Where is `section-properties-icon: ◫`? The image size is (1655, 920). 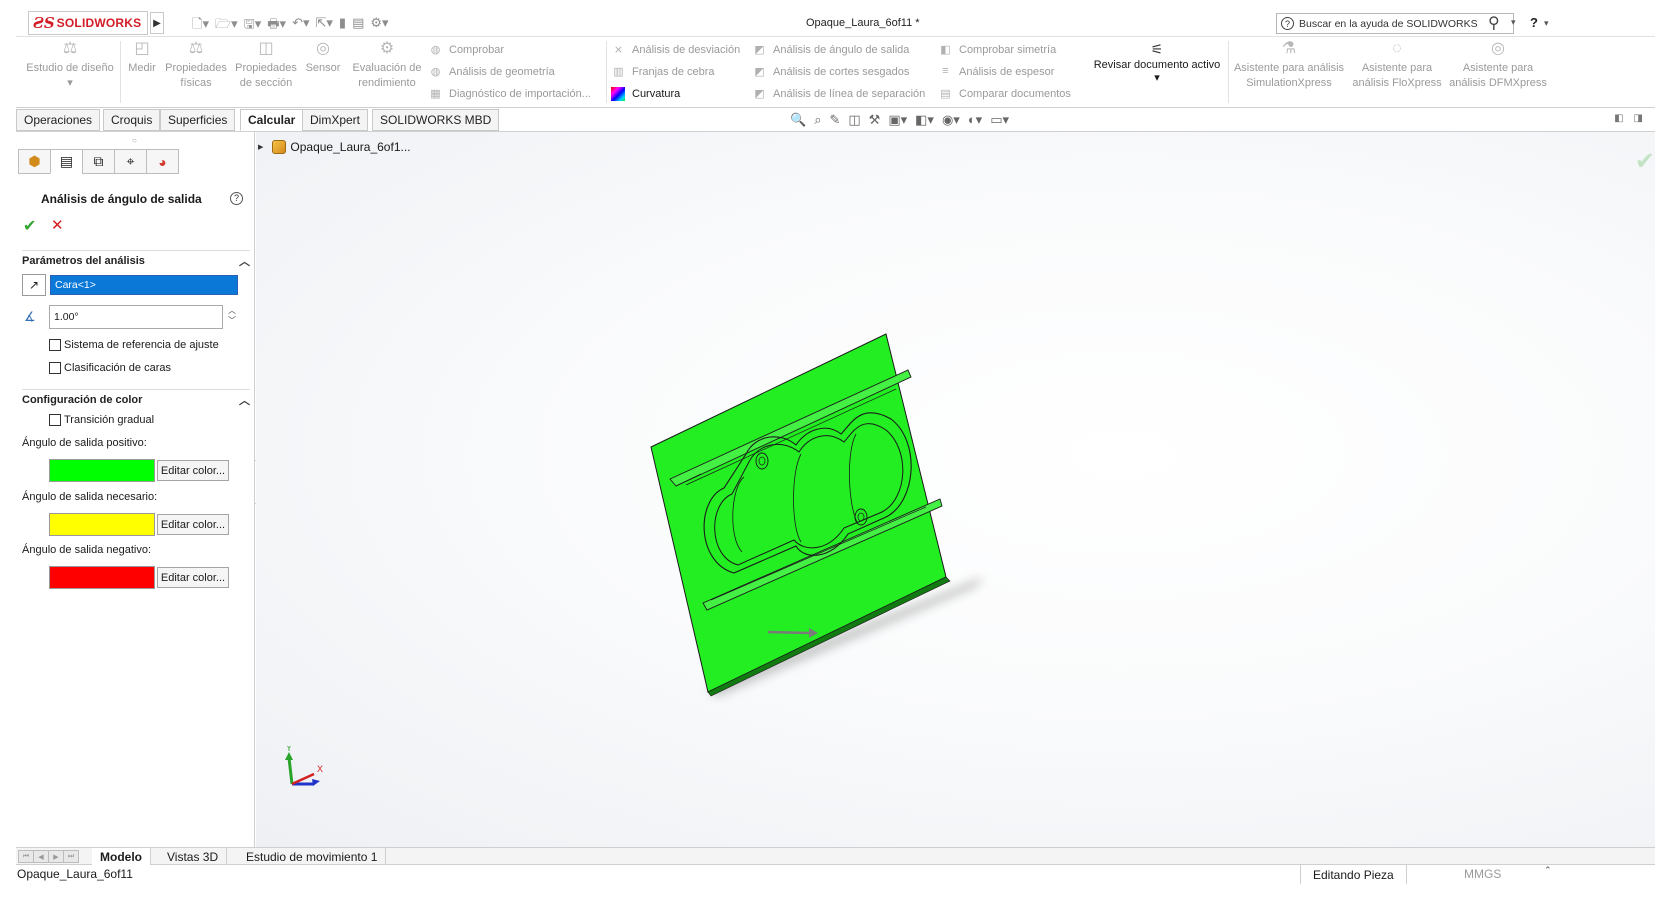 section-properties-icon: ◫ is located at coordinates (266, 48).